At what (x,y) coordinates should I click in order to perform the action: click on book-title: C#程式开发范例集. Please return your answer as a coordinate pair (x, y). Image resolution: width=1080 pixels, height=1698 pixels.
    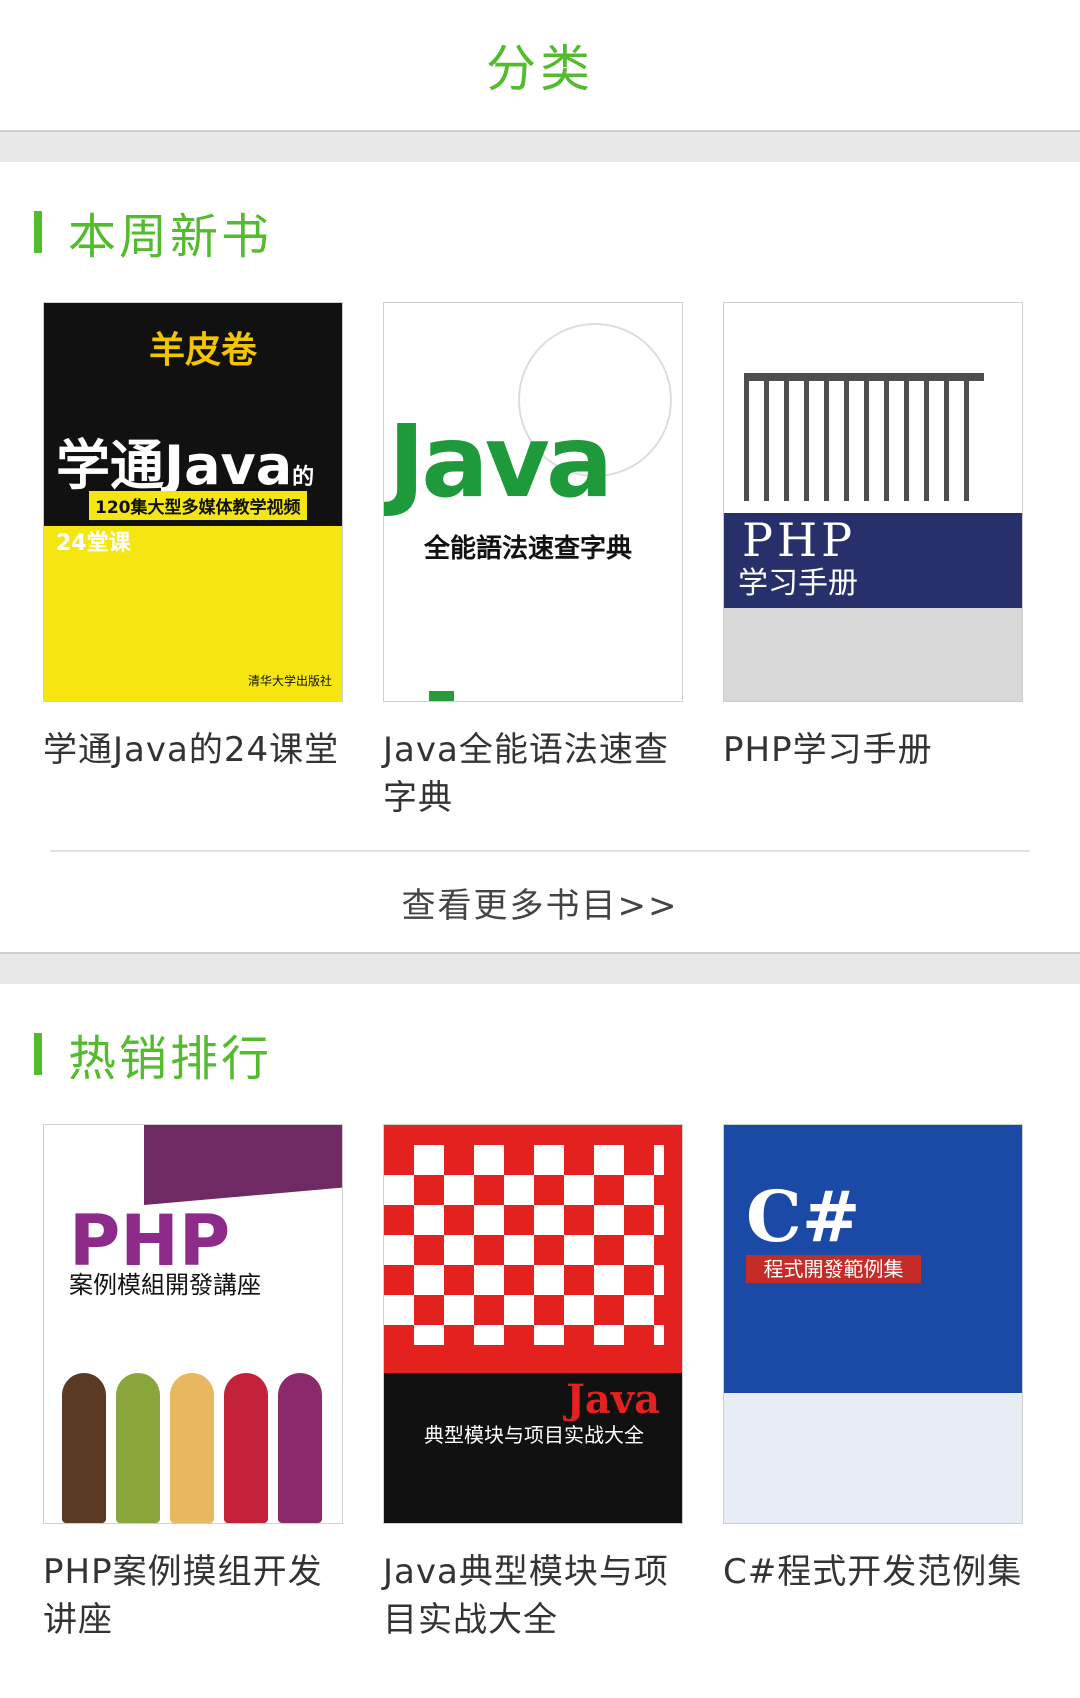
    Looking at the image, I should click on (873, 1572).